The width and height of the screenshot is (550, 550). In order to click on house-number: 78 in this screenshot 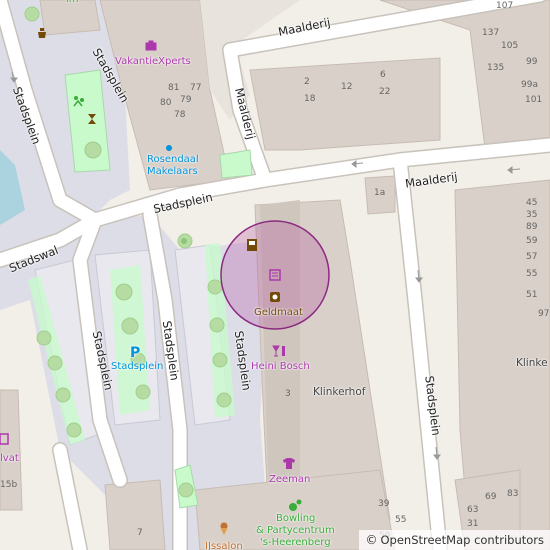, I will do `click(180, 115)`.